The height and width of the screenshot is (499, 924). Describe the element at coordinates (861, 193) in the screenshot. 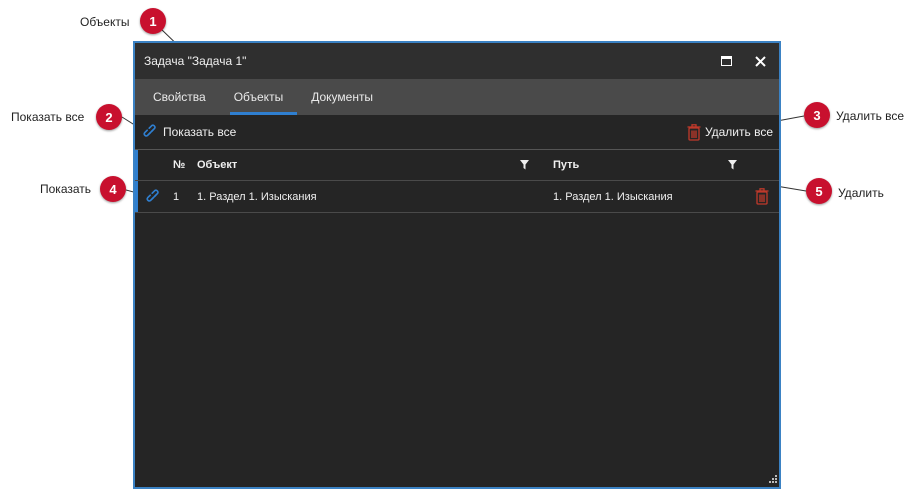

I see `callout-label-delete: Удалить` at that location.